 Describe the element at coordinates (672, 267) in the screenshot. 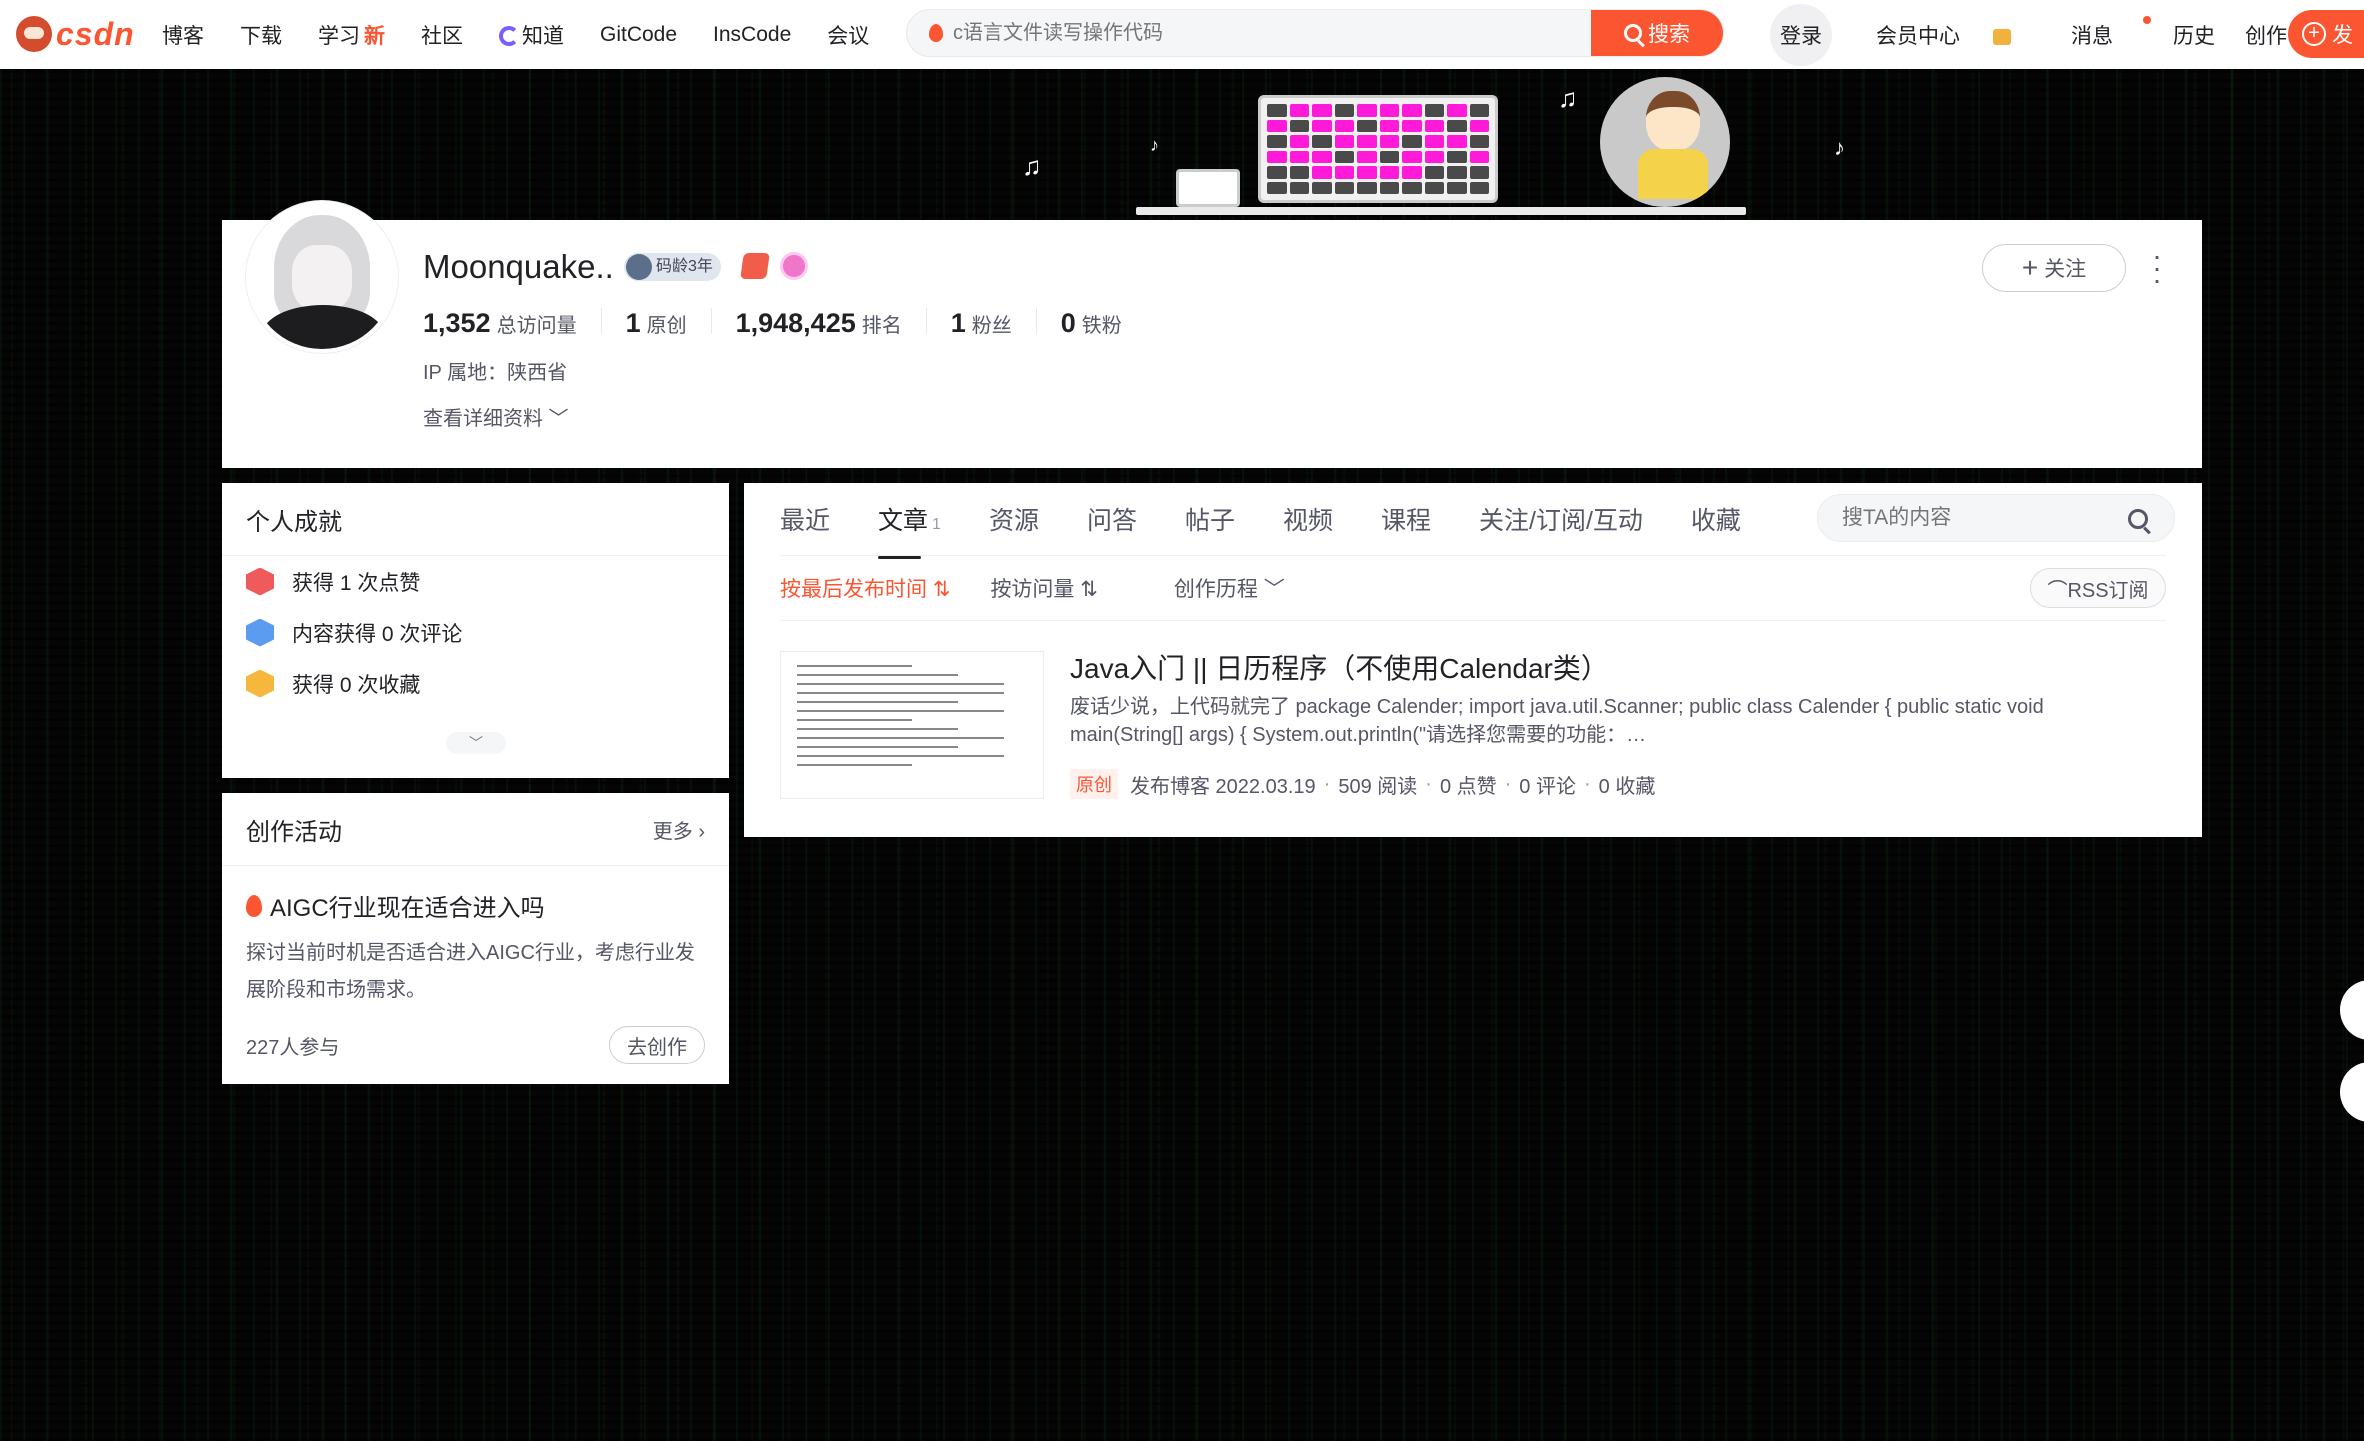

I see `code-age-badge: 码龄3年` at that location.